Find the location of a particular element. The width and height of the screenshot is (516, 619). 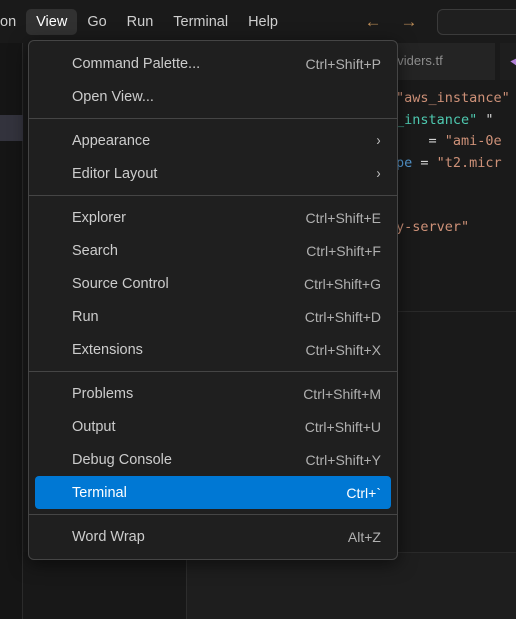

menu-item-word-wrap: Word Wrap Alt+Z is located at coordinates (213, 536).